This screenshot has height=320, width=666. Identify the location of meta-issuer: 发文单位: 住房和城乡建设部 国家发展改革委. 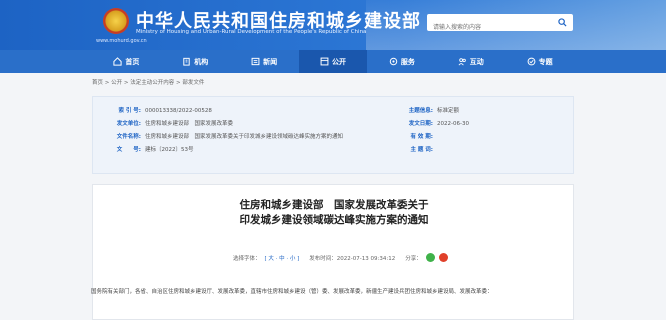
(167, 123).